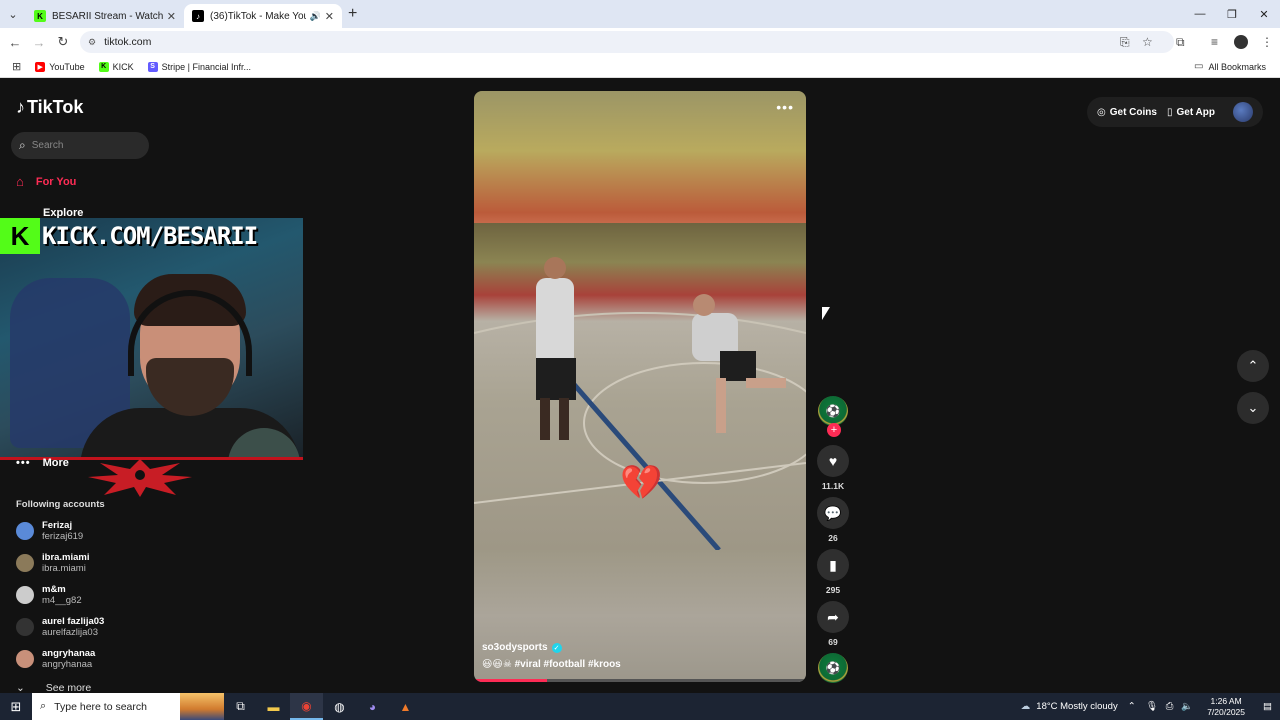 Image resolution: width=1280 pixels, height=720 pixels. Describe the element at coordinates (1125, 42) in the screenshot. I see `install-app-icon: ⎘` at that location.